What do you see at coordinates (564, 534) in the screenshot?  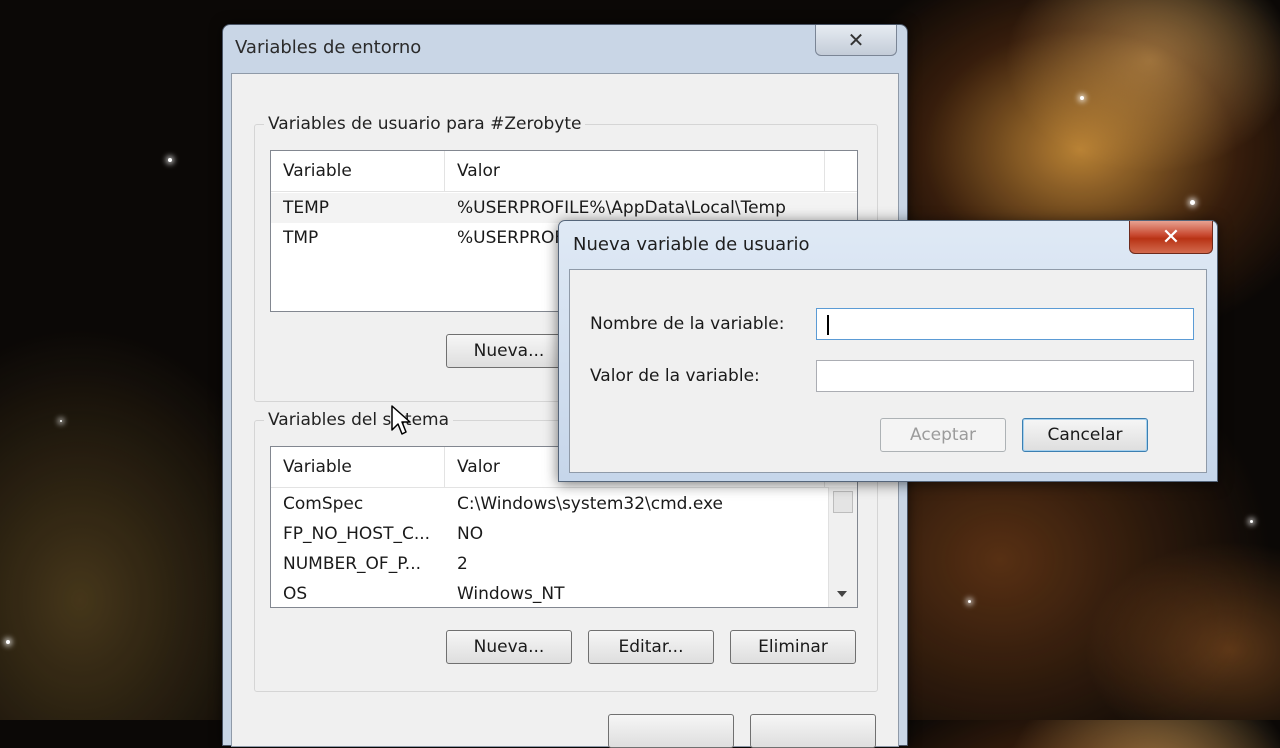 I see `list-item: FP_NO_HOST_C... NO` at bounding box center [564, 534].